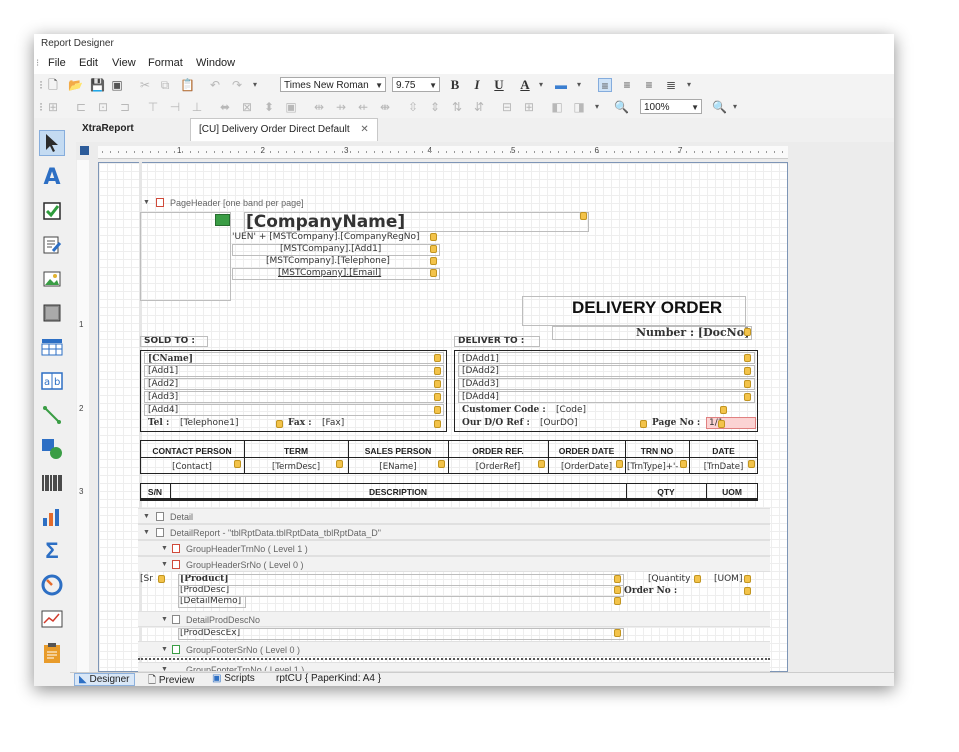 This screenshot has height=752, width=959. Describe the element at coordinates (165, 85) in the screenshot. I see `copy-icon: ⧉` at that location.